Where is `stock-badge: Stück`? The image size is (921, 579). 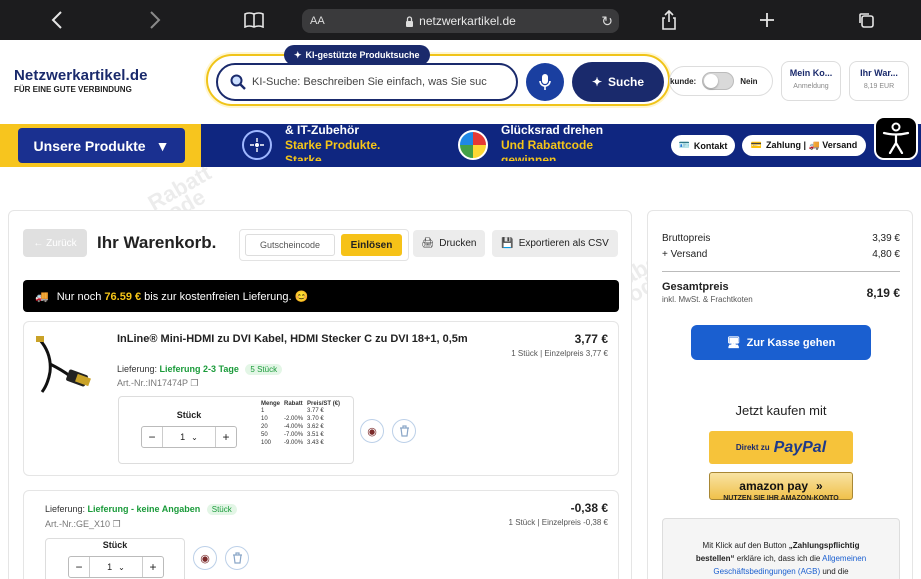
stock-badge: Stück is located at coordinates (221, 509).